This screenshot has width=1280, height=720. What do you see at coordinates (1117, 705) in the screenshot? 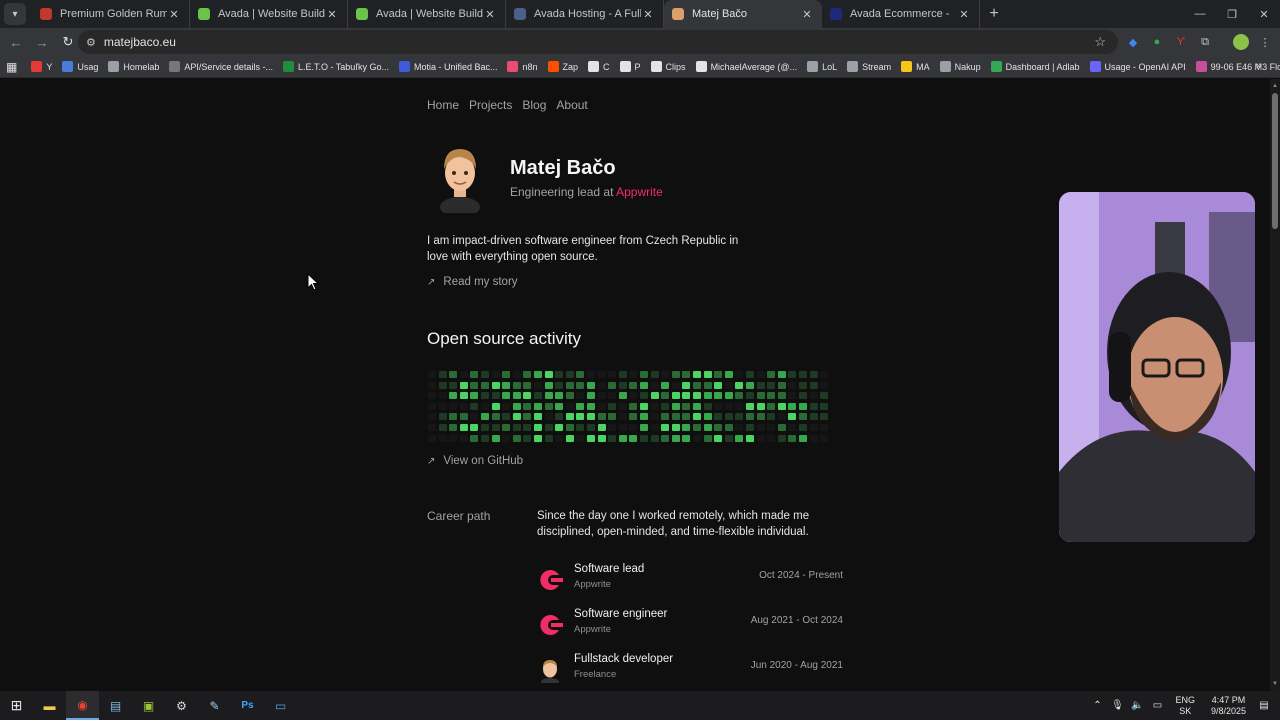
I see `microphone-icon: 🎙` at bounding box center [1117, 705].